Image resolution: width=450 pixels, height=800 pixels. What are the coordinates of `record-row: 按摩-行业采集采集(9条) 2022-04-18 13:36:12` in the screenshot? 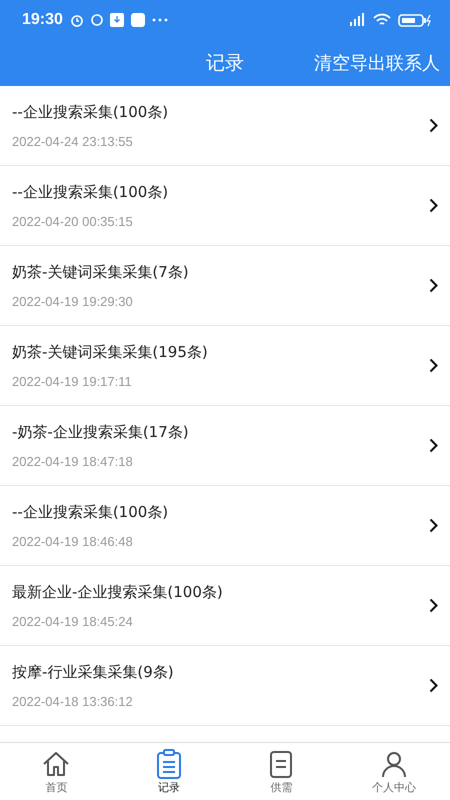 It's located at (225, 686).